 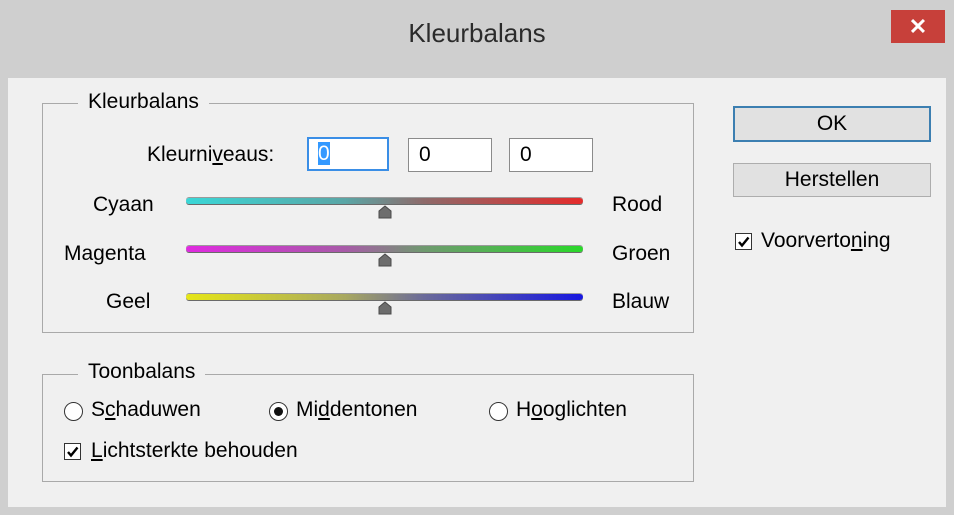 What do you see at coordinates (826, 241) in the screenshot?
I see `preview-label: Voorvertoning` at bounding box center [826, 241].